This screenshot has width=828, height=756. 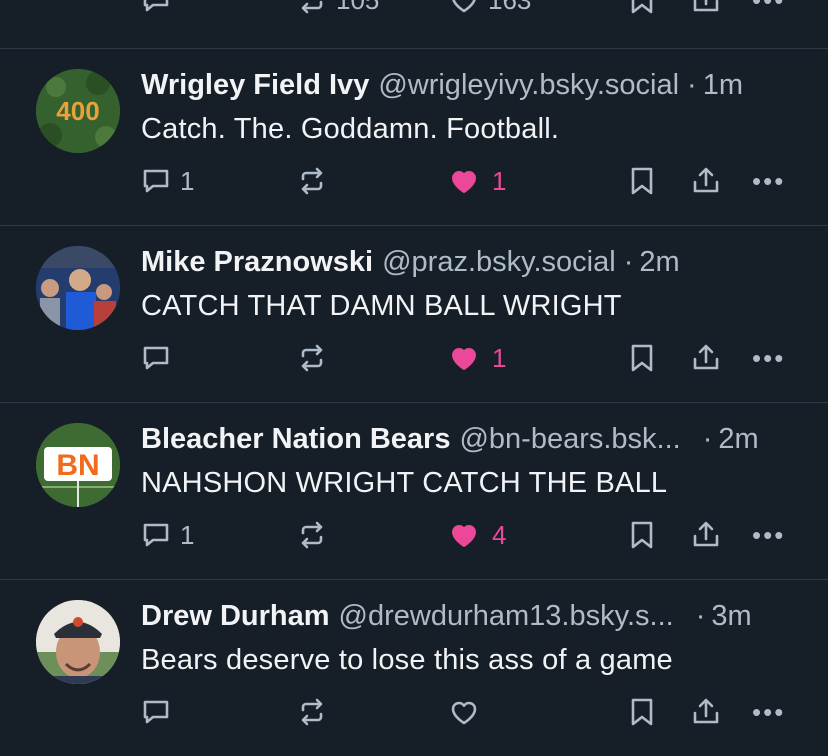 I want to click on praz-avatar-image, so click(x=78, y=288).